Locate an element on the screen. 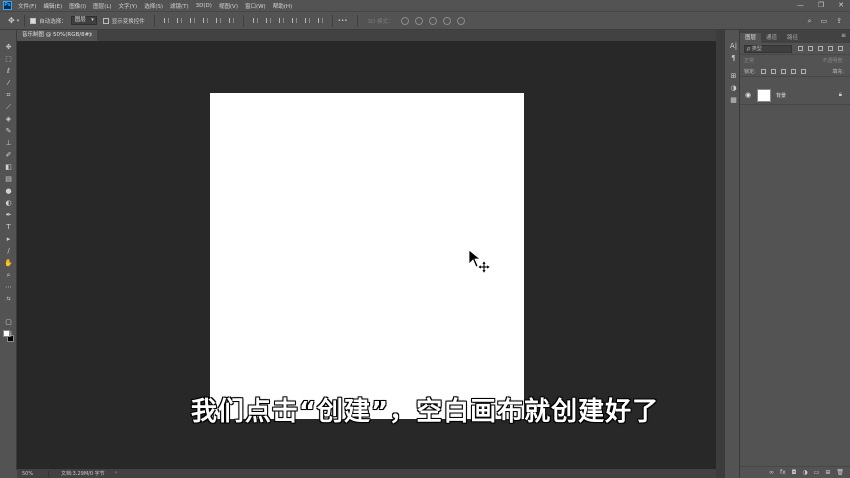  restore-button: ❐ is located at coordinates (821, 5).